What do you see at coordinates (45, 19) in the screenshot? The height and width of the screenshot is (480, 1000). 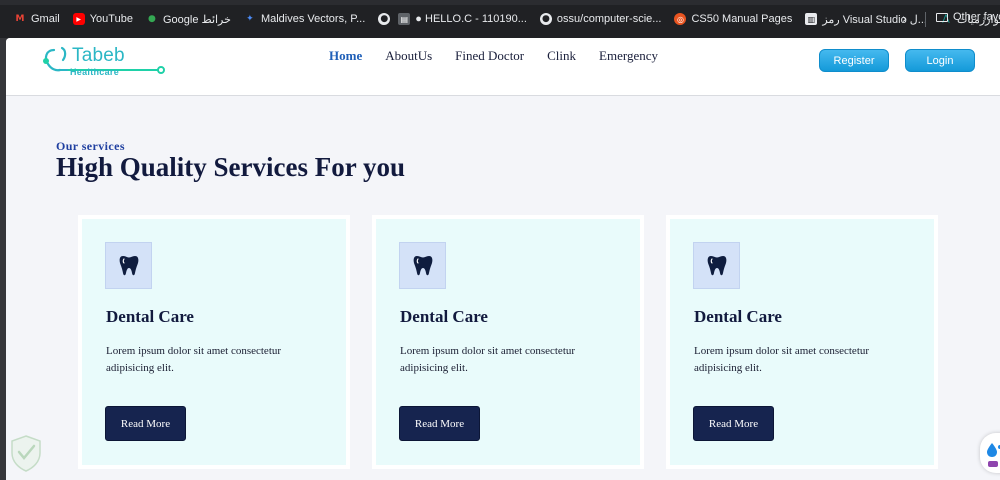 I see `bookmark-label: Gmail` at bounding box center [45, 19].